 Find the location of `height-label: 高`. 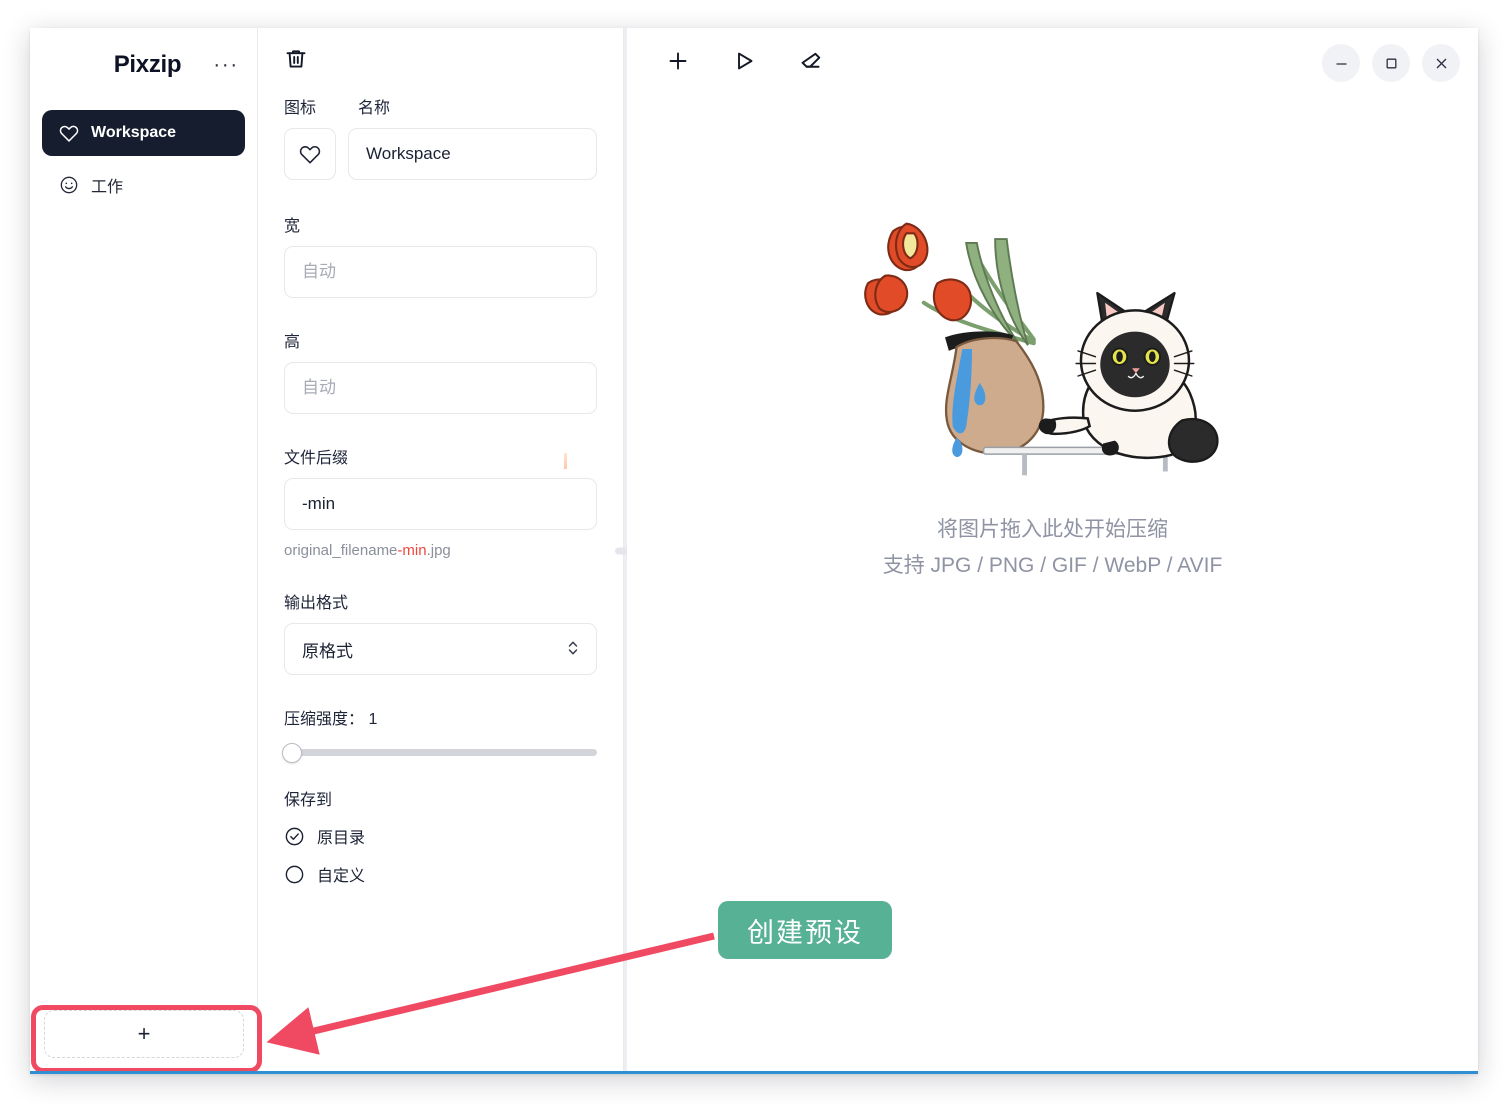

height-label: 高 is located at coordinates (292, 342).